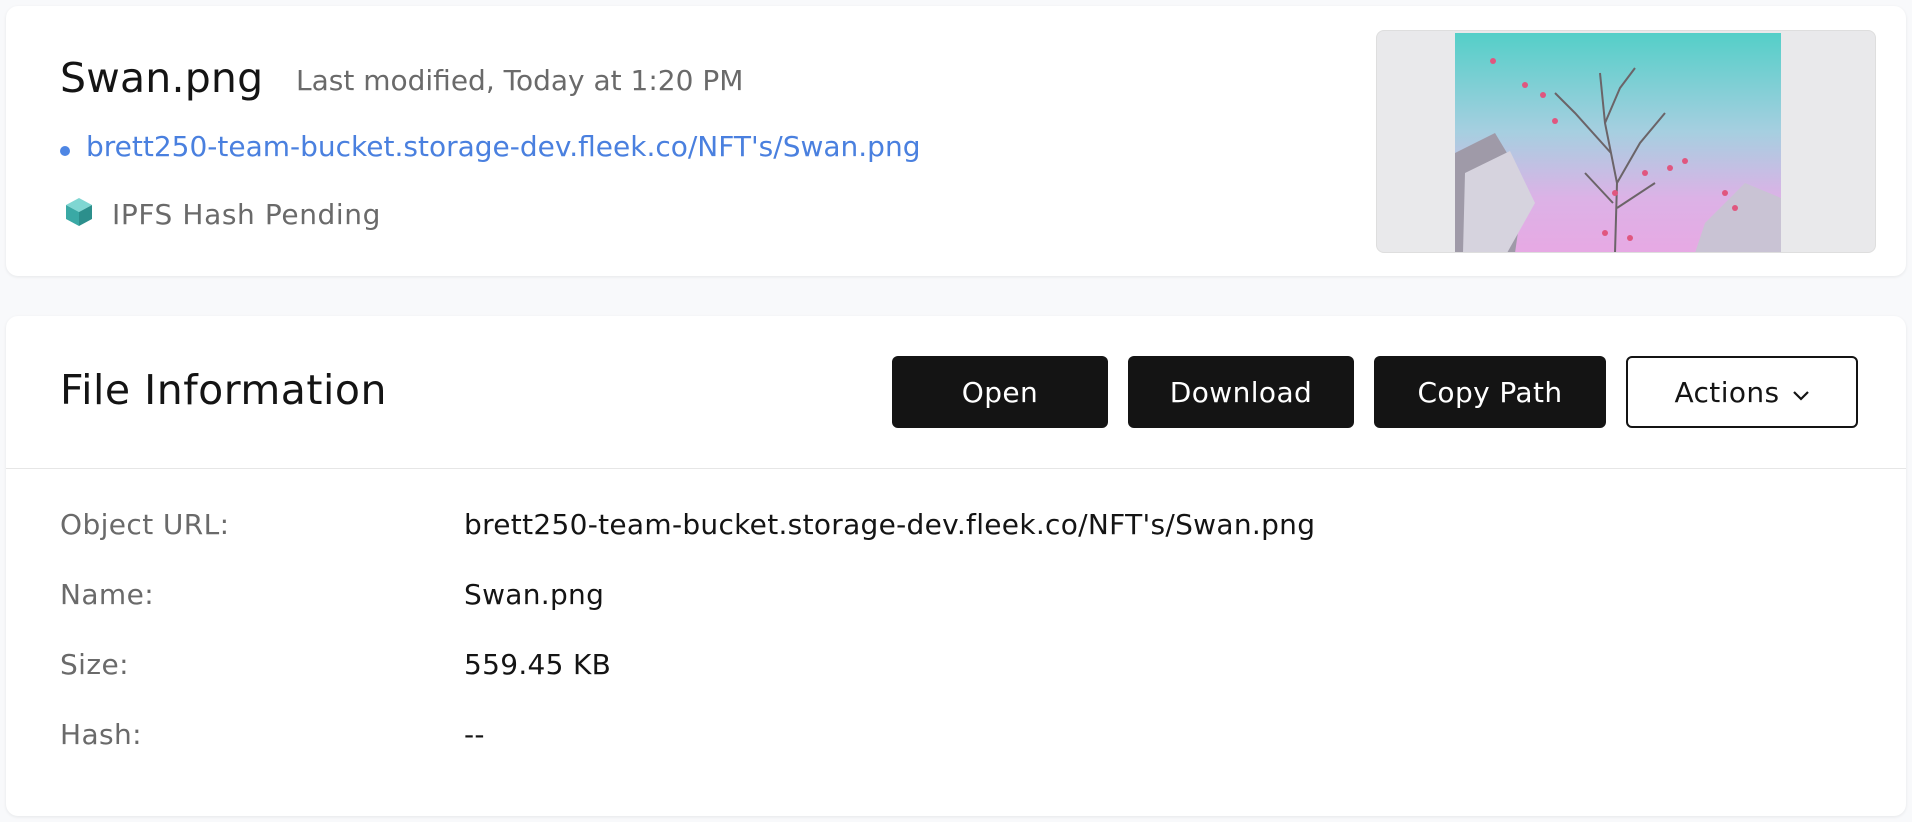  I want to click on file-name-title: Swan.png, so click(162, 78).